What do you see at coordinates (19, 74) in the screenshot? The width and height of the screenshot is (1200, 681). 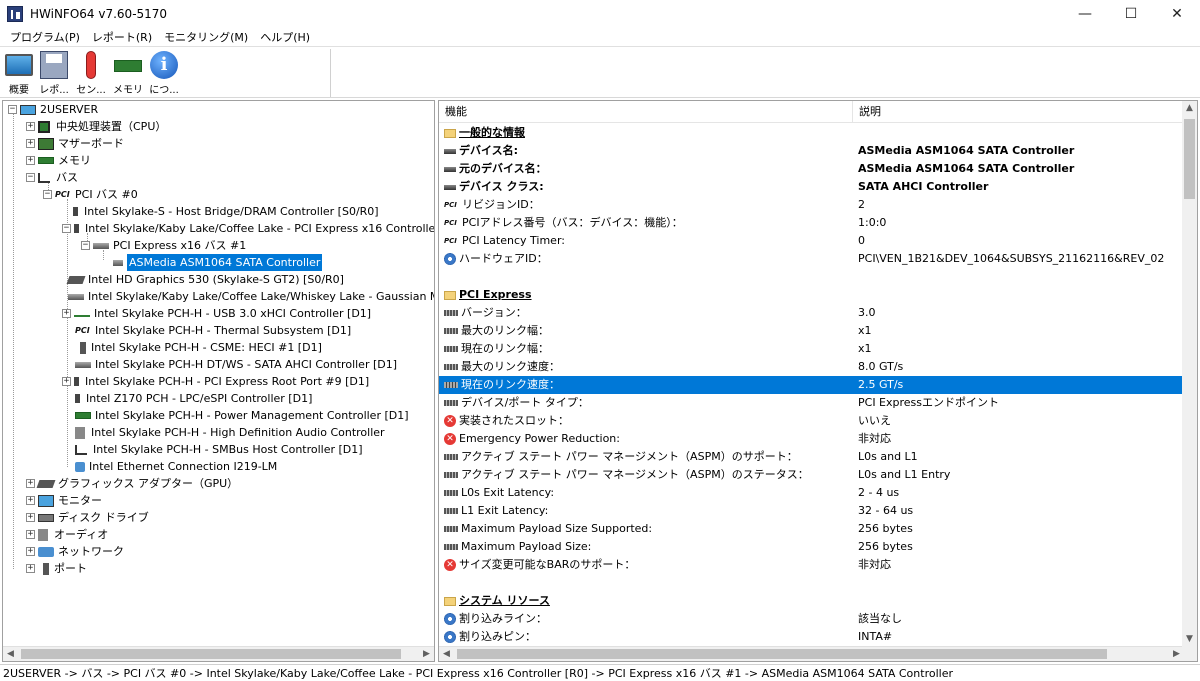 I see `summary-button: 概要` at bounding box center [19, 74].